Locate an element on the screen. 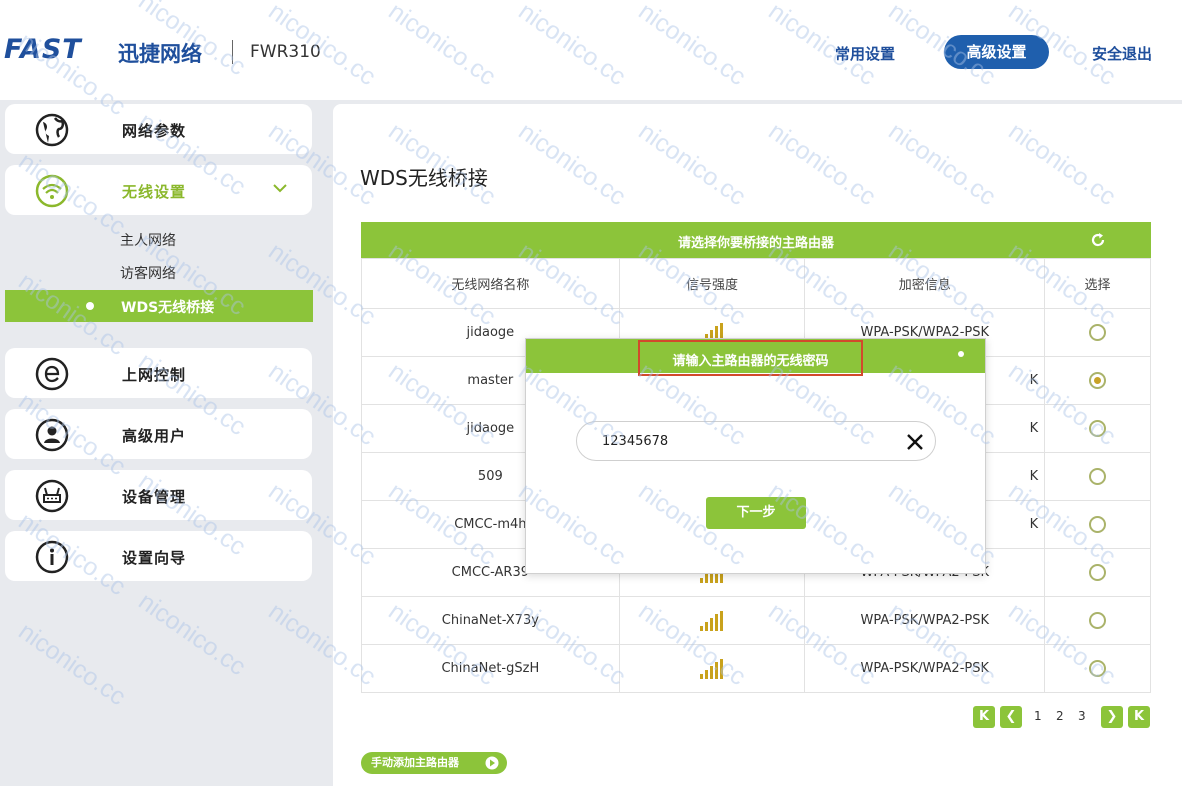  logo: FAST is located at coordinates (43, 49).